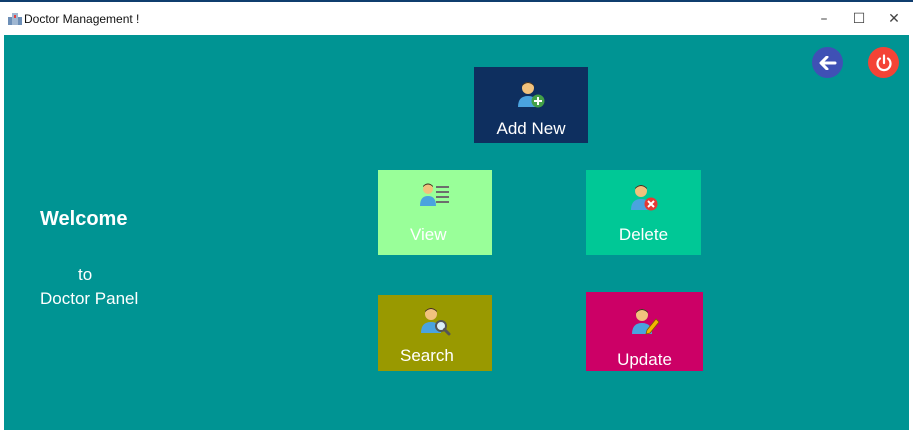 The width and height of the screenshot is (913, 430). Describe the element at coordinates (643, 234) in the screenshot. I see `delete-label: Delete` at that location.